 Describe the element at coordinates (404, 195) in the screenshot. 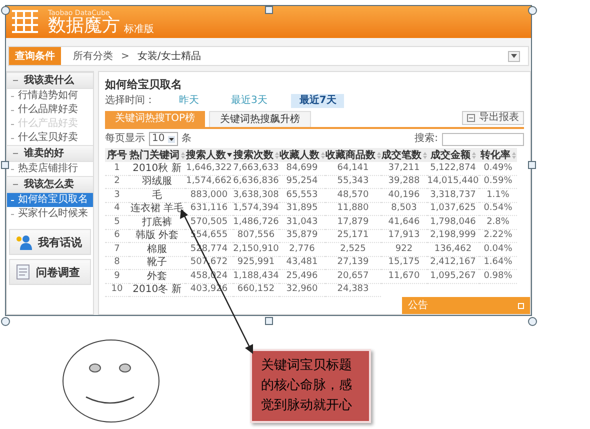

I see `table-cell: 40,196` at that location.